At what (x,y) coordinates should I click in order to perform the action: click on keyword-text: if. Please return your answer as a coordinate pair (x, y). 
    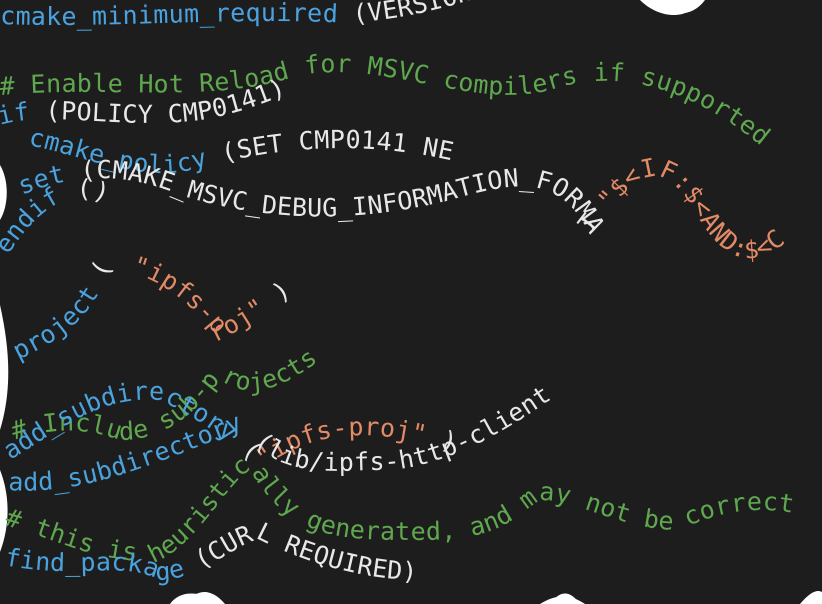
    Looking at the image, I should click on (15, 114).